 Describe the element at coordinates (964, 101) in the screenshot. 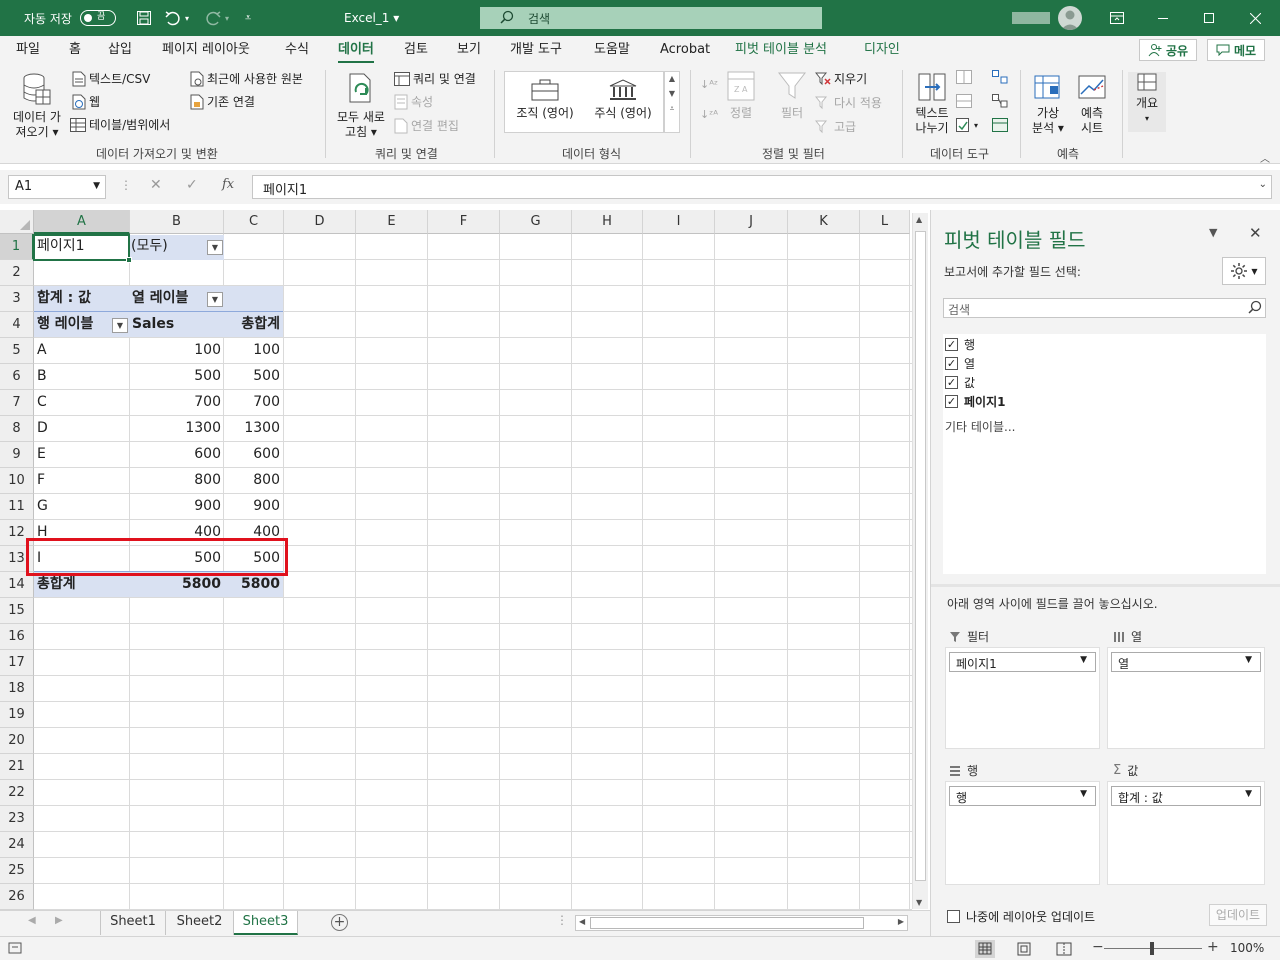

I see `remove-duplicates-icon` at that location.